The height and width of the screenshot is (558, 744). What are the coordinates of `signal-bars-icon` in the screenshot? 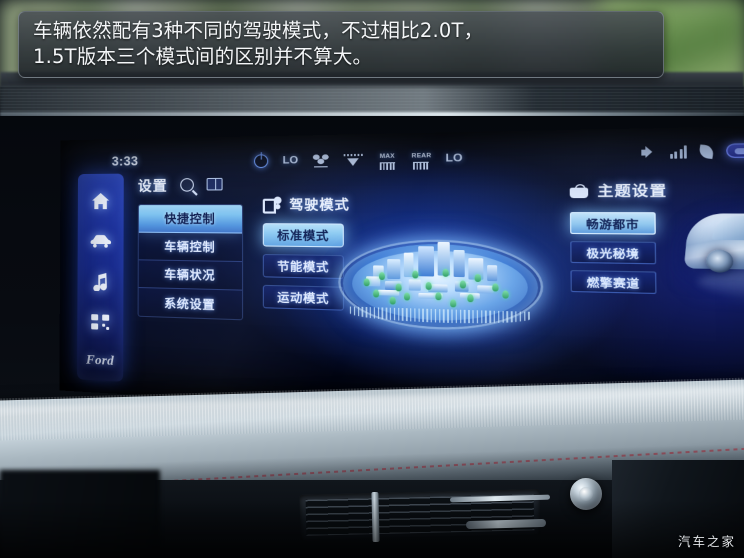 It's located at (678, 151).